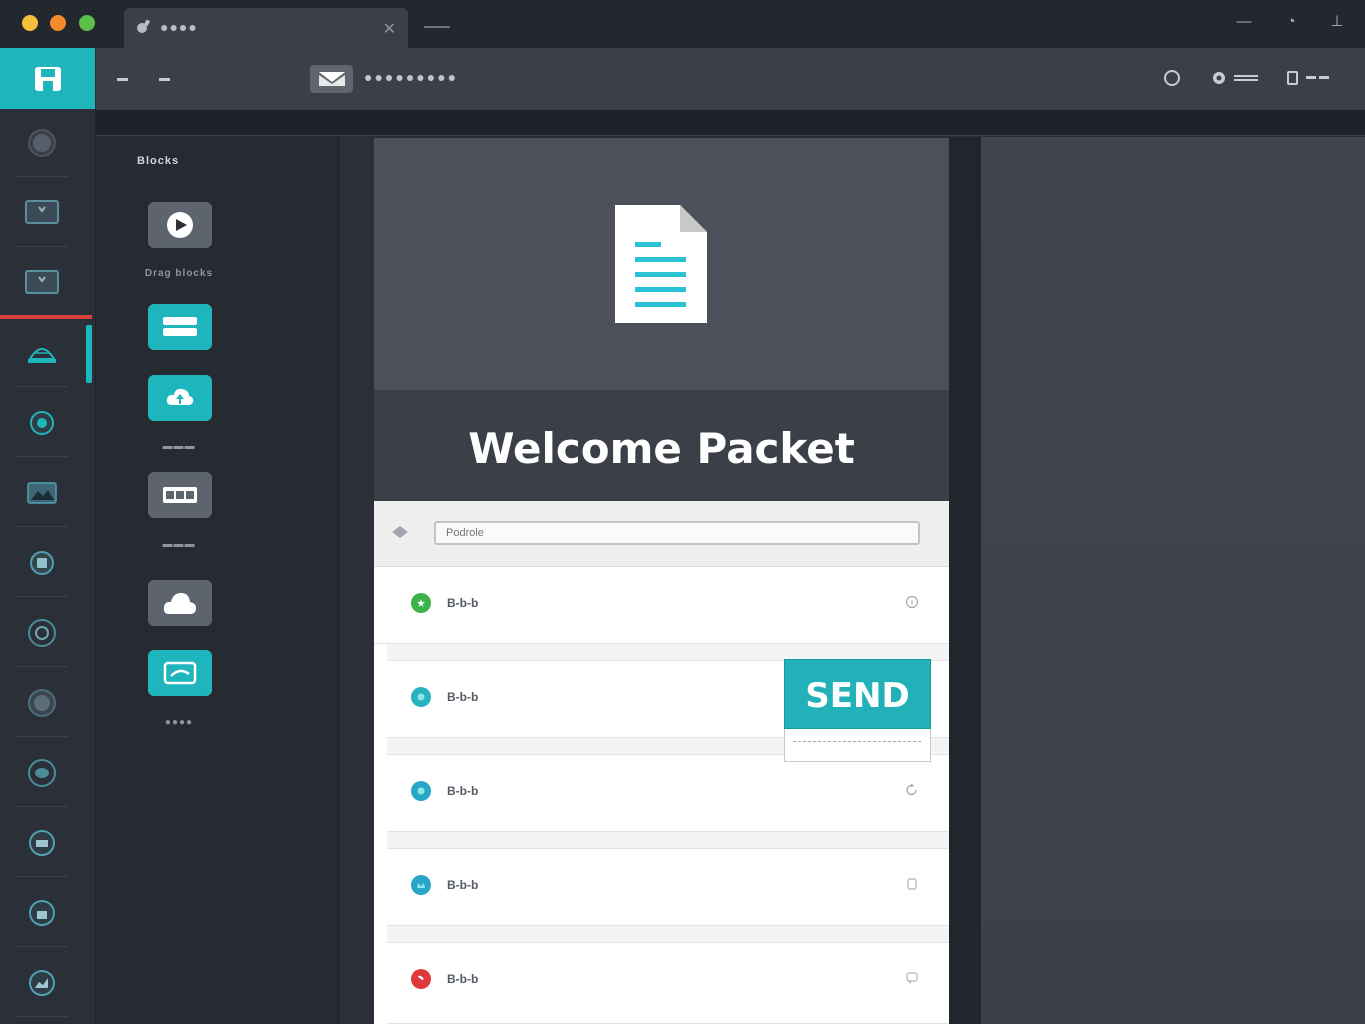 The image size is (1365, 1024). I want to click on rail-item-record, so click(42, 703).